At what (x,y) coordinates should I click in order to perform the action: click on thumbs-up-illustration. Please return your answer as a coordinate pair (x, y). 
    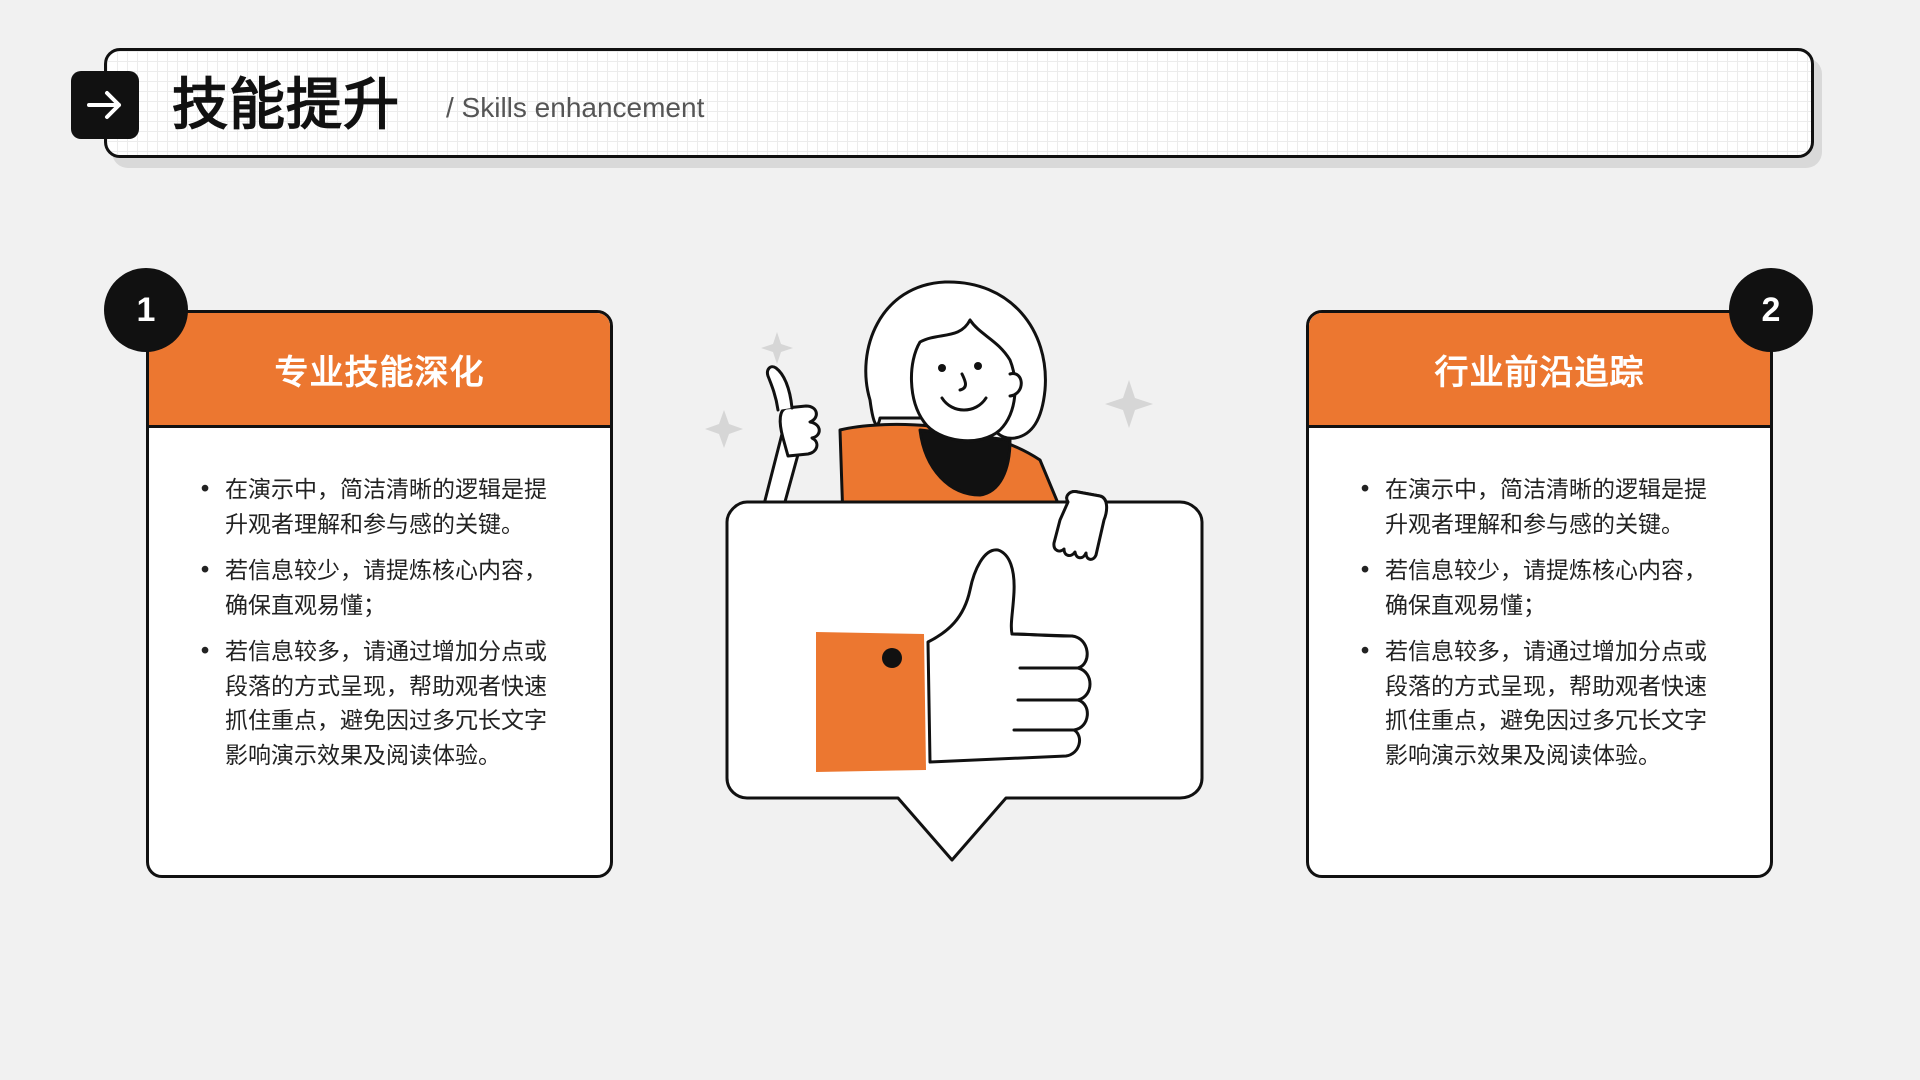
    Looking at the image, I should click on (954, 571).